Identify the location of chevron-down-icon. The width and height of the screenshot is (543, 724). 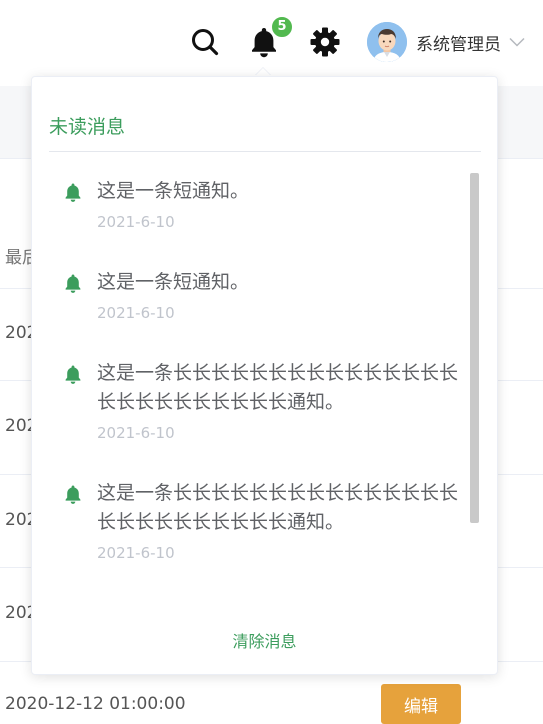
(517, 42).